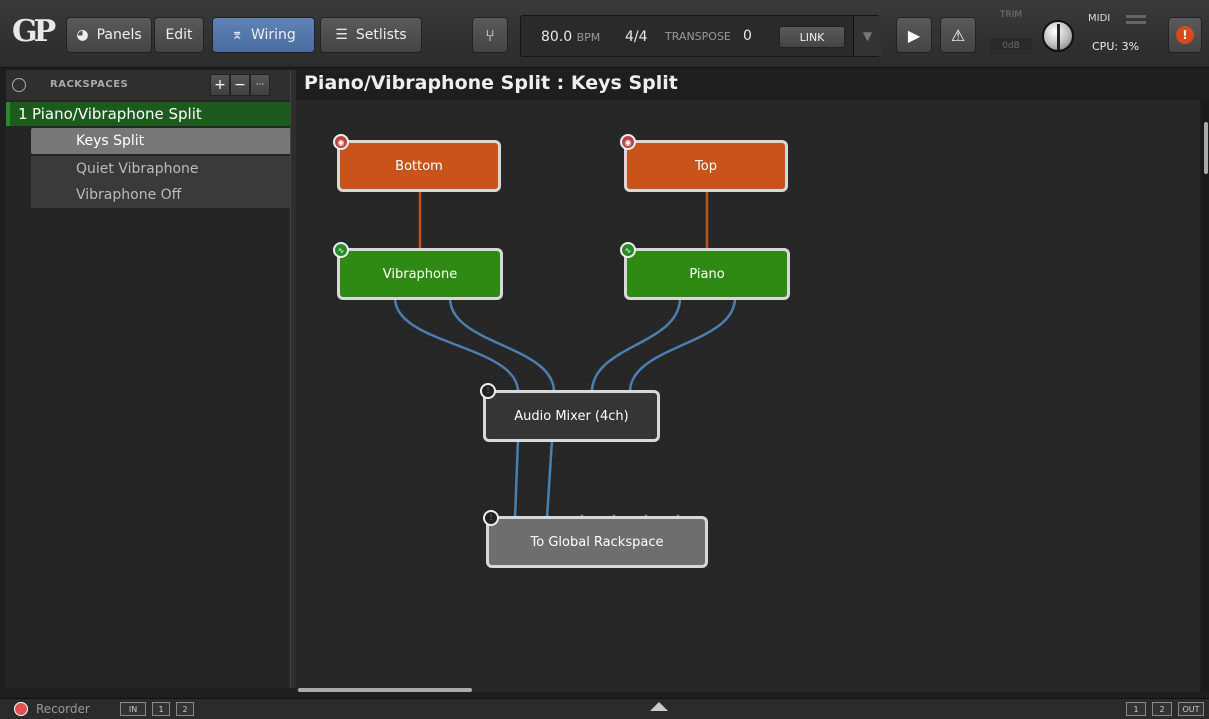 Image resolution: width=1209 pixels, height=719 pixels. What do you see at coordinates (1162, 709) in the screenshot?
I see `output-meter-2: 2` at bounding box center [1162, 709].